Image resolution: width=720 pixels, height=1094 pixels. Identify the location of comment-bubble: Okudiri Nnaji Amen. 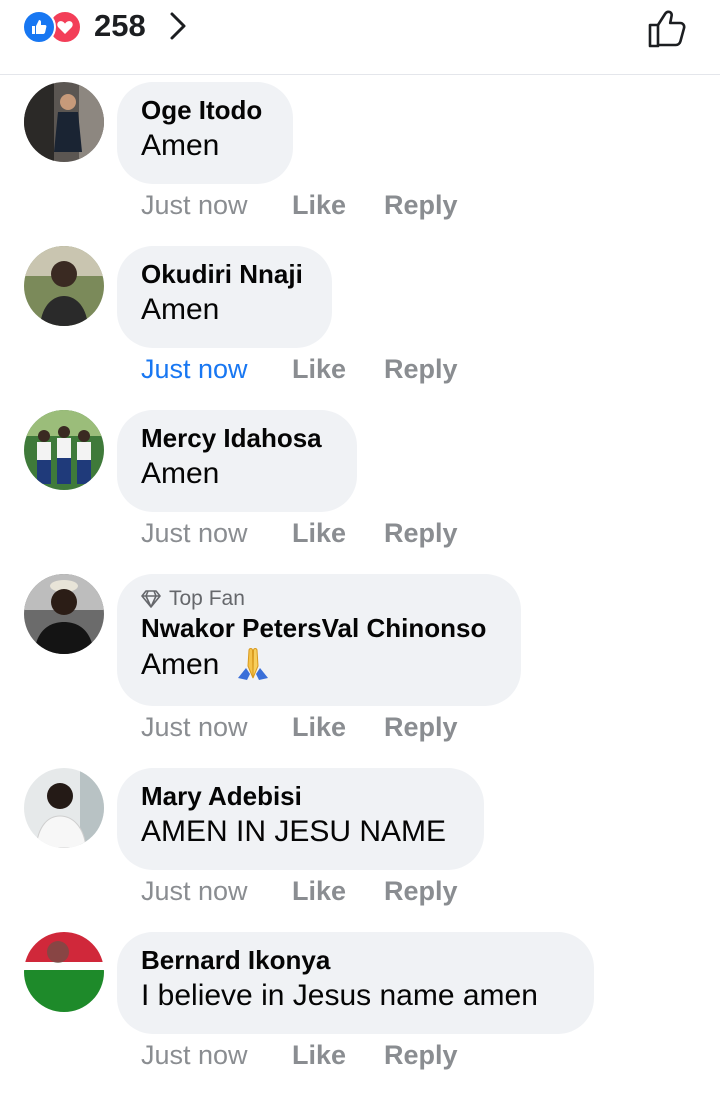
(224, 297).